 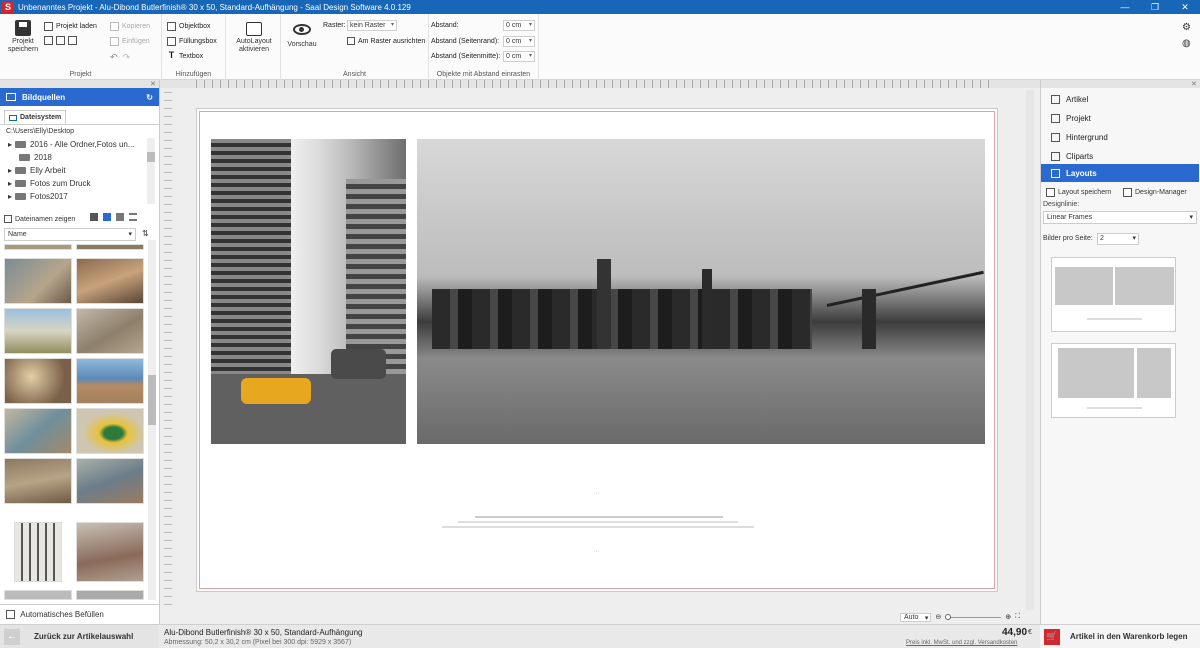 I want to click on zoom-dropdown: Auto ▾, so click(x=916, y=617).